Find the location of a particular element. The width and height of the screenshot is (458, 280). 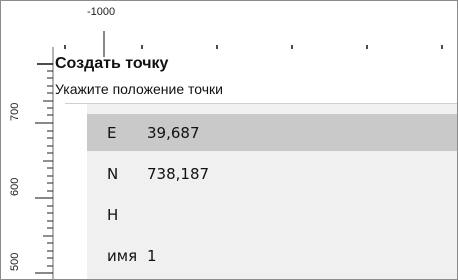

field-value-e: 39,687 is located at coordinates (173, 133).